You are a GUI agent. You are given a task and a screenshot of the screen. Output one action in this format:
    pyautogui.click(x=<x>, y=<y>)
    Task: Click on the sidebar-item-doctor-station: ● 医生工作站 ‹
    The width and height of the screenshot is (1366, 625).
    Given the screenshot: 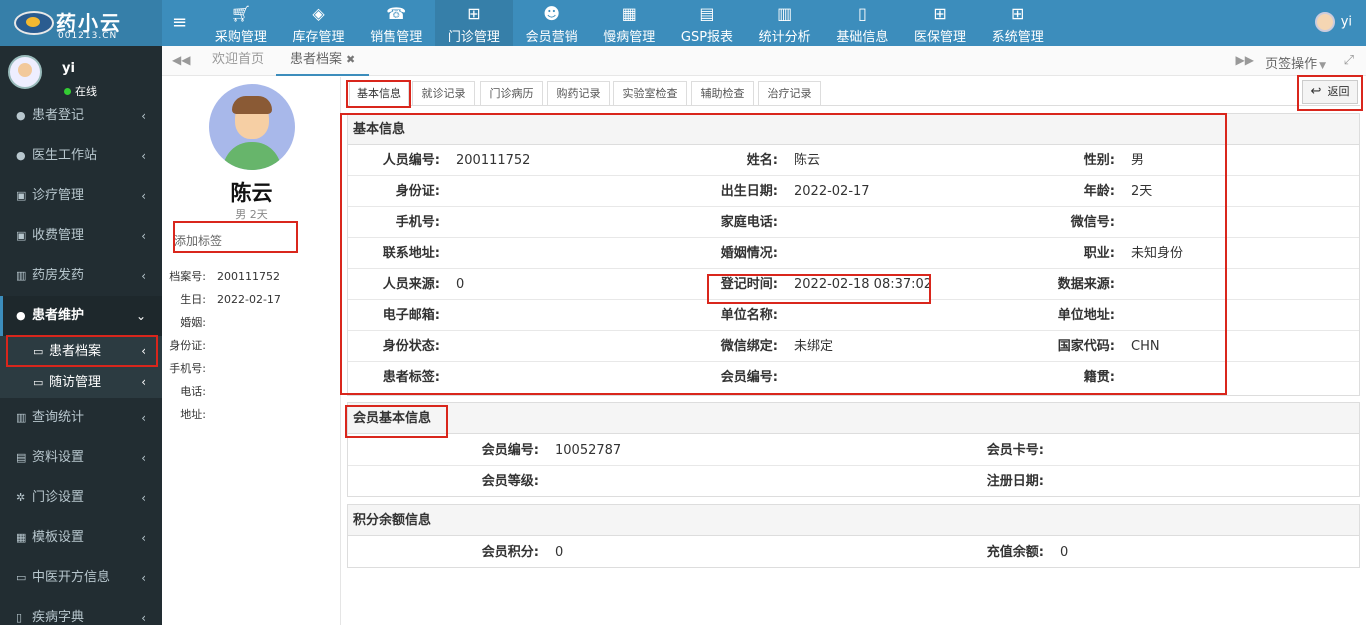 What is the action you would take?
    pyautogui.click(x=81, y=156)
    